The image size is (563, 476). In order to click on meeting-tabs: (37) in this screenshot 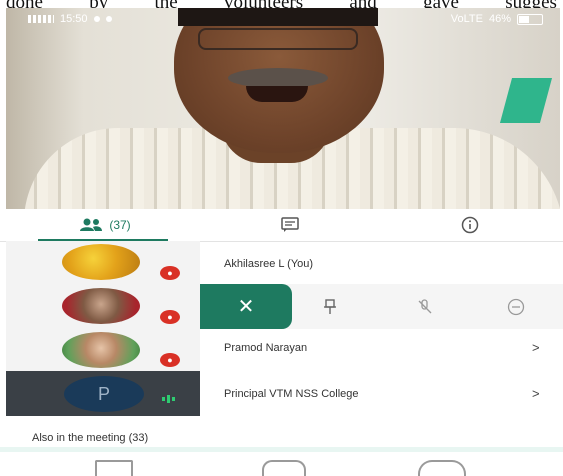, I will do `click(281, 225)`.